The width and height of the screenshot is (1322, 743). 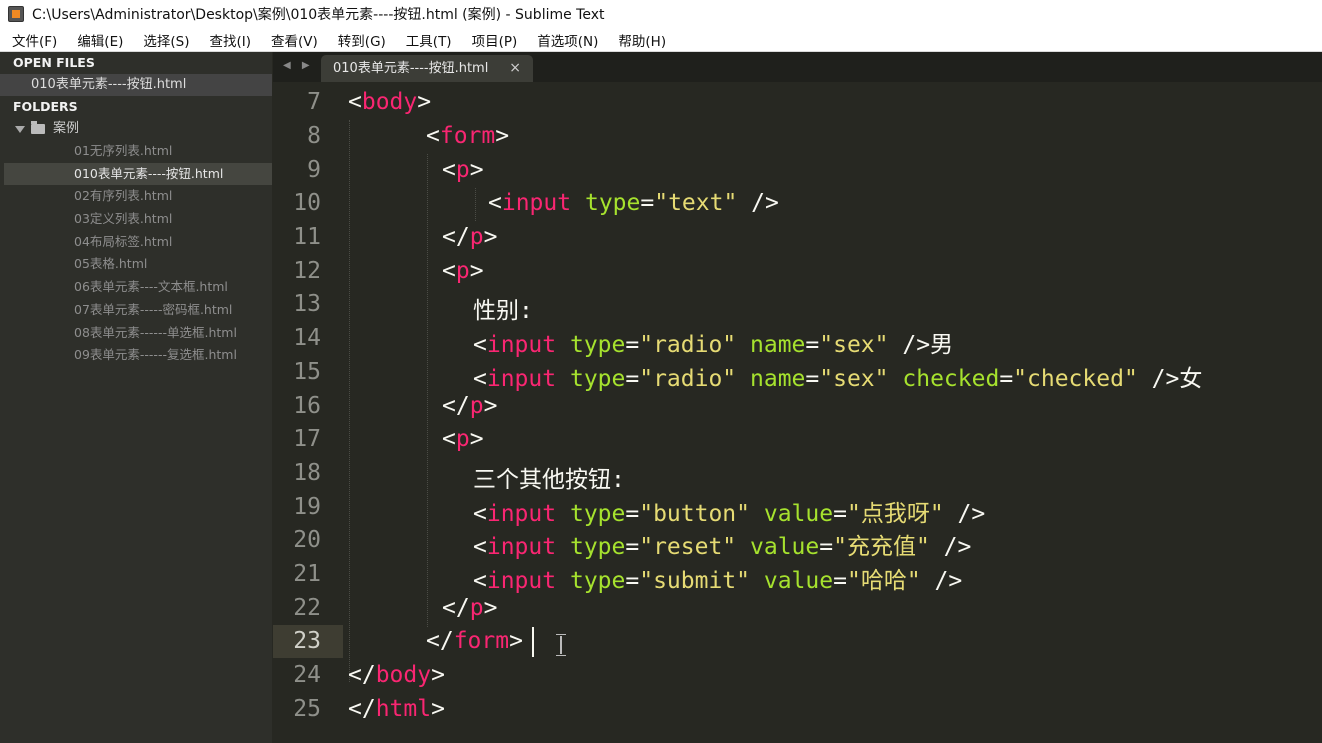 What do you see at coordinates (307, 338) in the screenshot?
I see `line-number: 14` at bounding box center [307, 338].